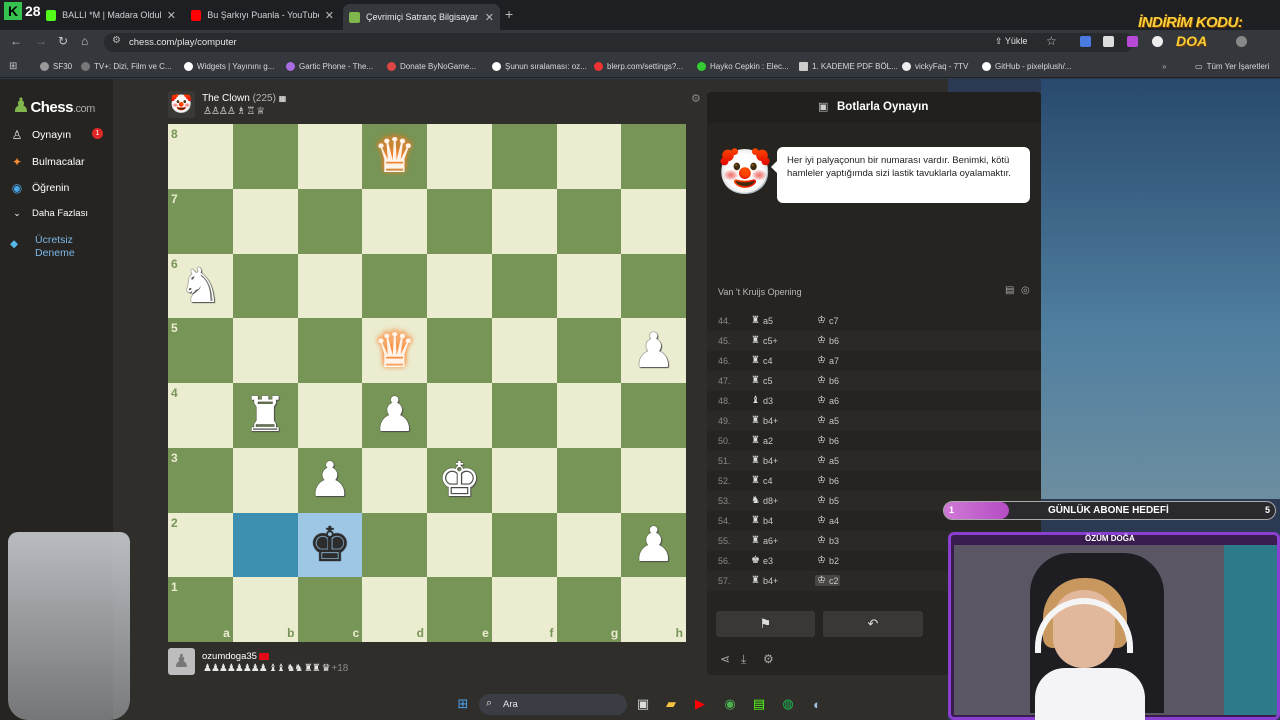  Describe the element at coordinates (765, 624) in the screenshot. I see `resign-button: ⚑` at that location.